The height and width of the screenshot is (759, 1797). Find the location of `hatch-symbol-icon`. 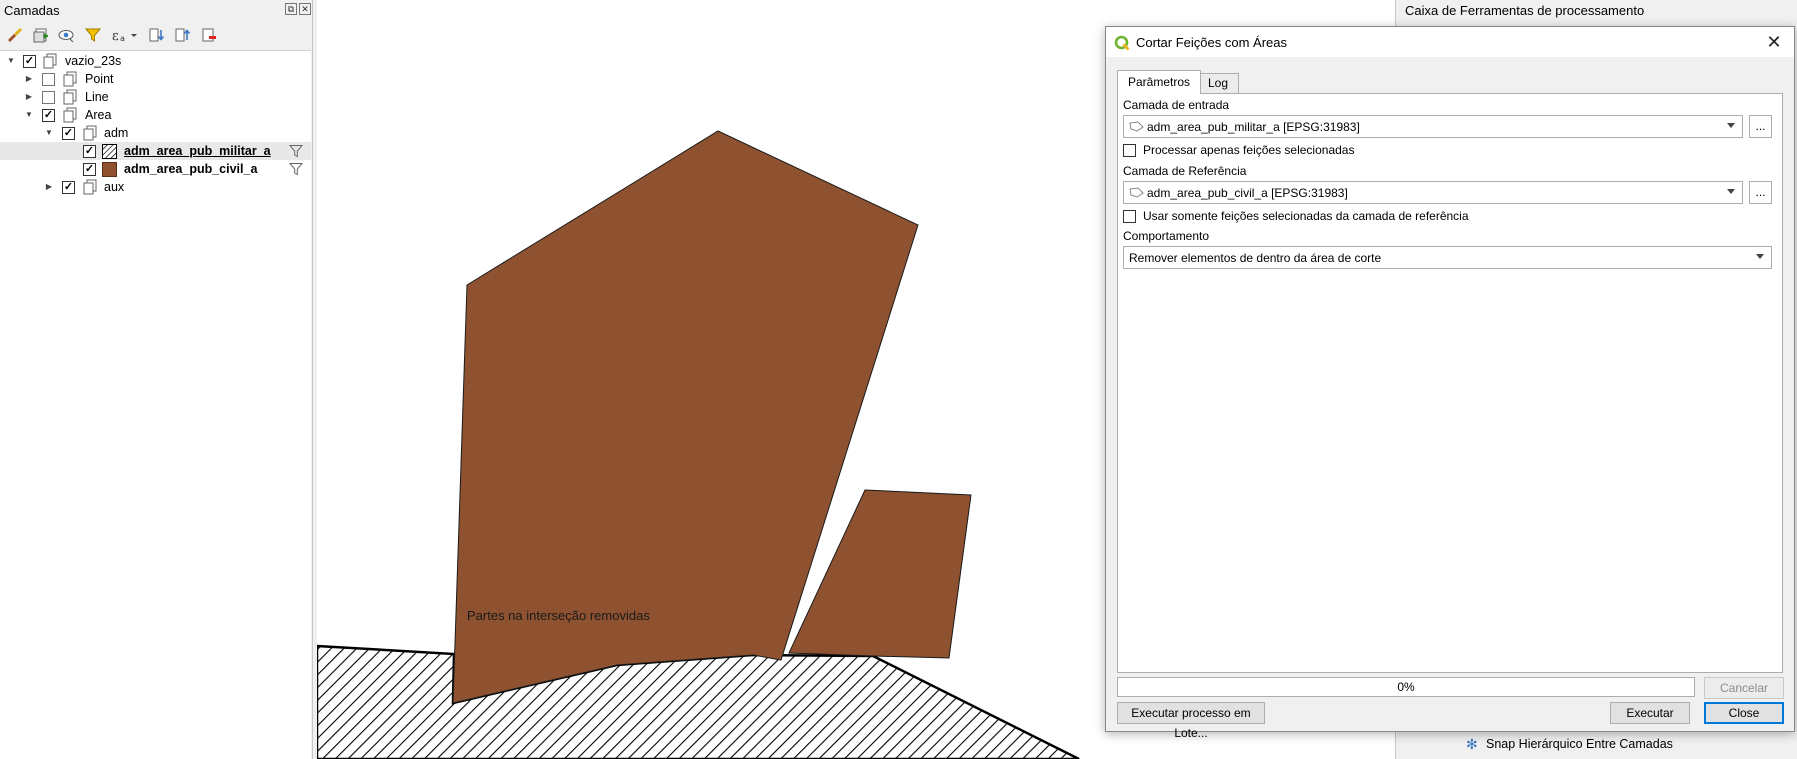

hatch-symbol-icon is located at coordinates (109, 151).